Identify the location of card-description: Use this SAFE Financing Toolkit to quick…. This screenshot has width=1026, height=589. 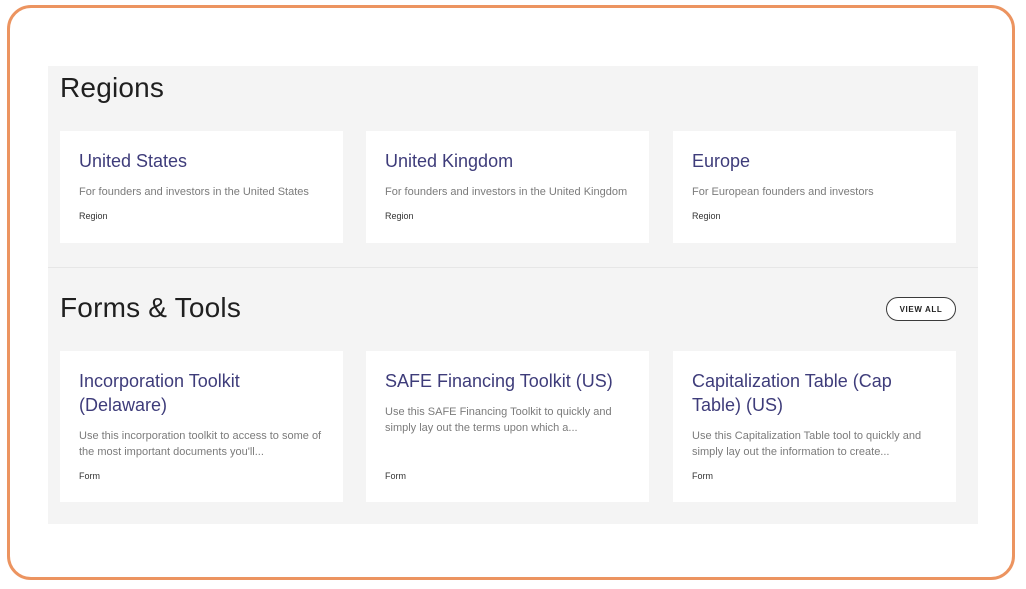
(498, 420).